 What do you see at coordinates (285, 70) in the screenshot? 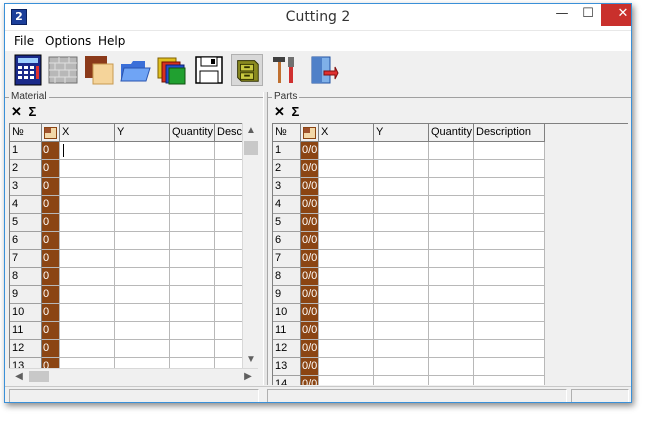
I see `tools-icon` at bounding box center [285, 70].